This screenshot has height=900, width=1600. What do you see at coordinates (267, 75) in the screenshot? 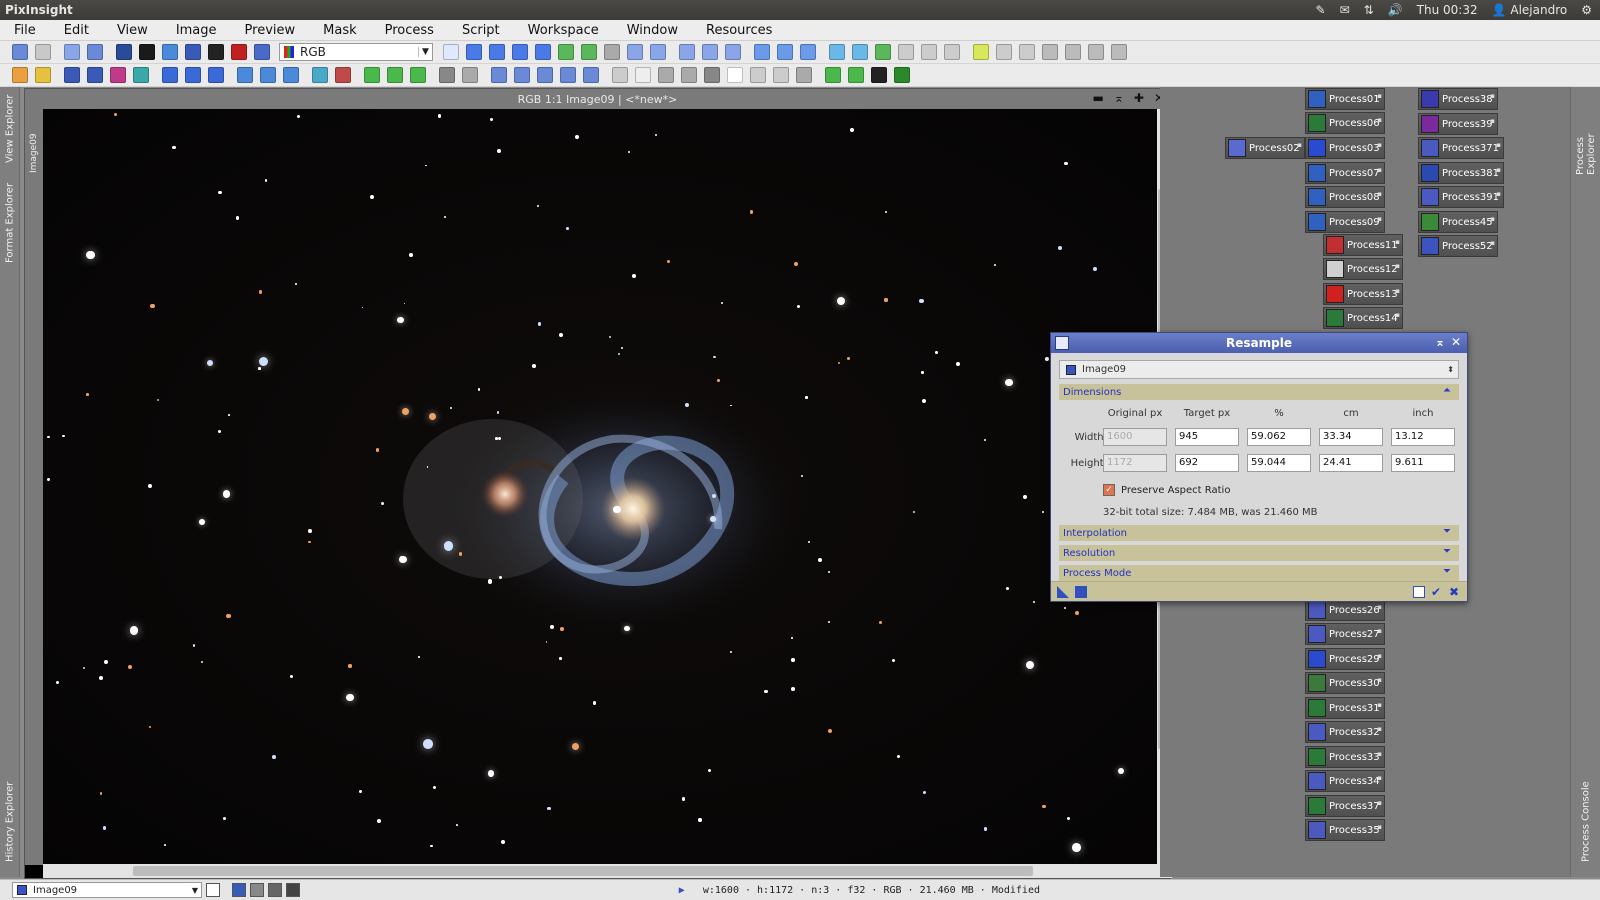
I see `process-2-icon` at bounding box center [267, 75].